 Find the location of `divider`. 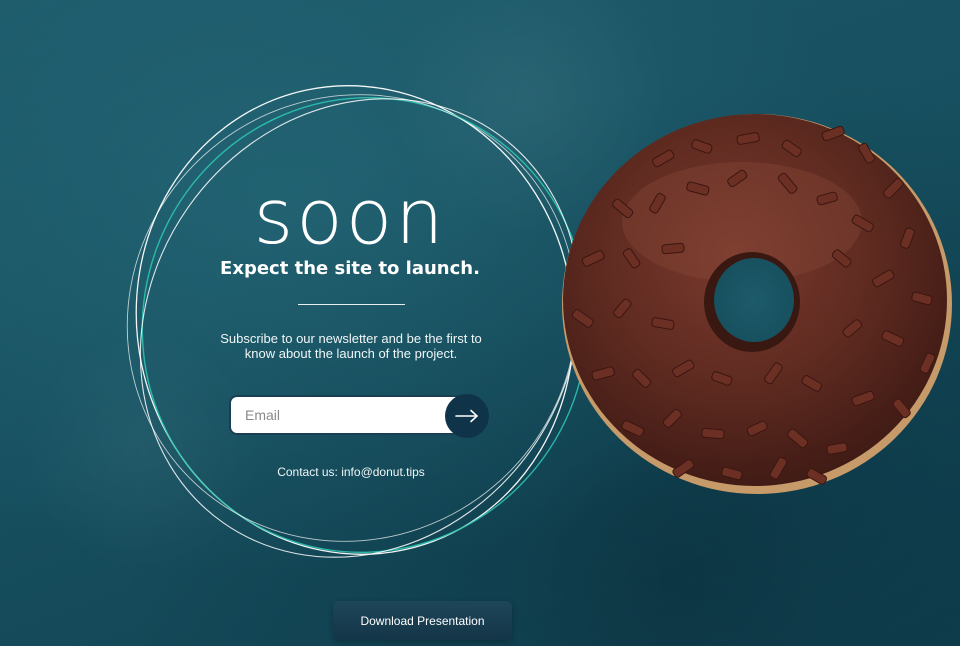

divider is located at coordinates (351, 304).